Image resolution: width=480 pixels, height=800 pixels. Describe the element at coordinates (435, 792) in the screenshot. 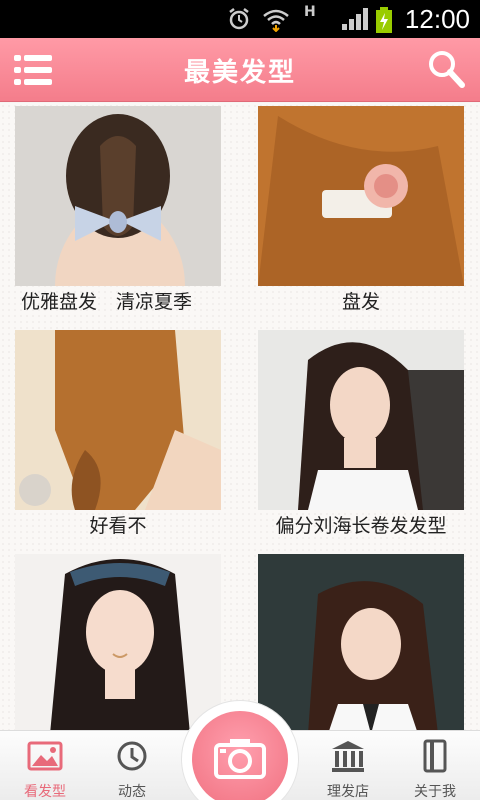

I see `nav-label: 关于我` at that location.